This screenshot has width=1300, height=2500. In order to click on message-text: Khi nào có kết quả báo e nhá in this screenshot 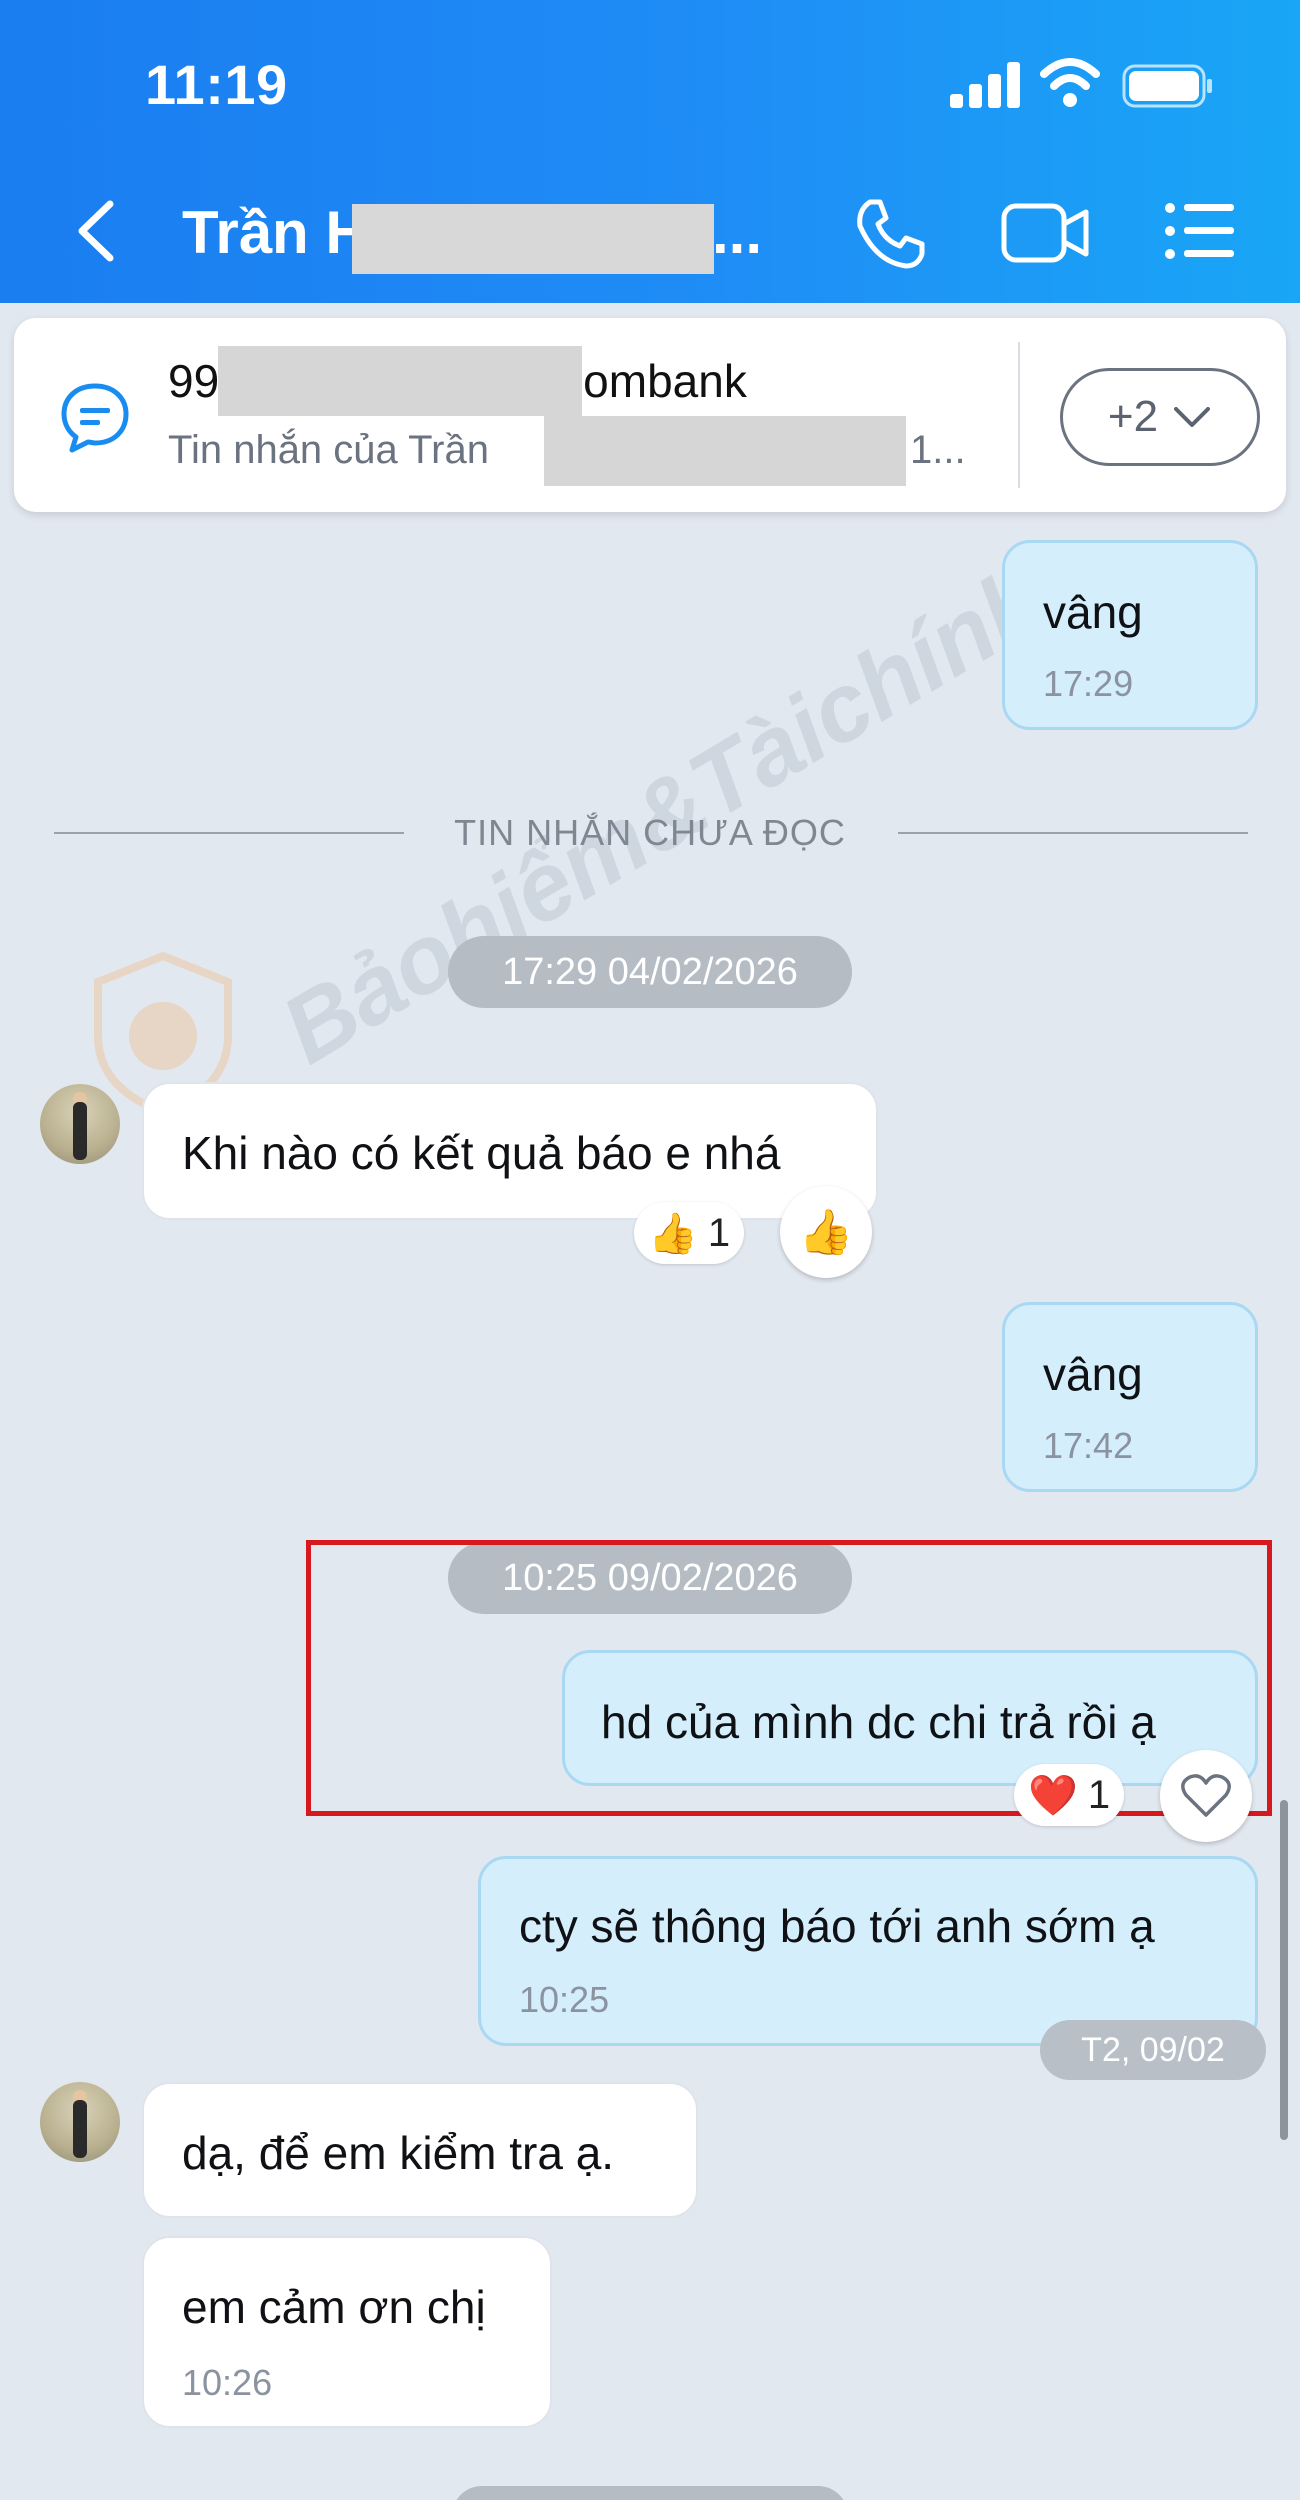, I will do `click(481, 1153)`.